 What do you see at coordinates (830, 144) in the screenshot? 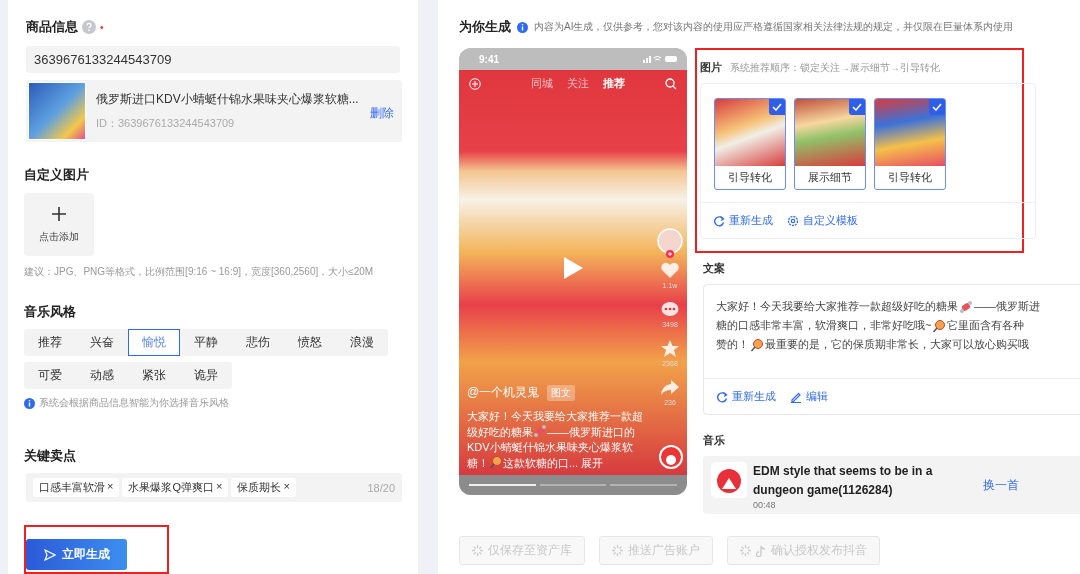
I see `image-option: 展示细节` at bounding box center [830, 144].